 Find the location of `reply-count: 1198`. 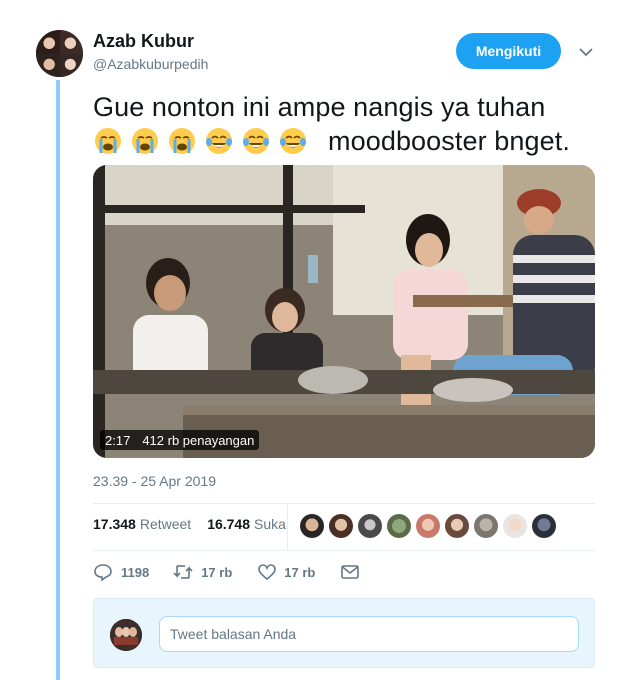

reply-count: 1198 is located at coordinates (135, 572).